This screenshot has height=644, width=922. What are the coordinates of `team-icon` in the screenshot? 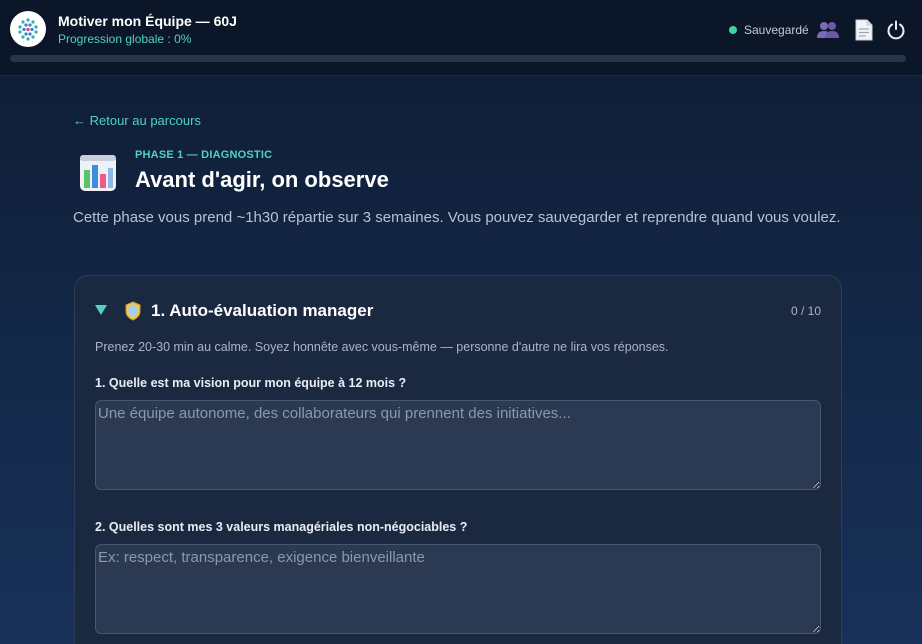 It's located at (828, 32).